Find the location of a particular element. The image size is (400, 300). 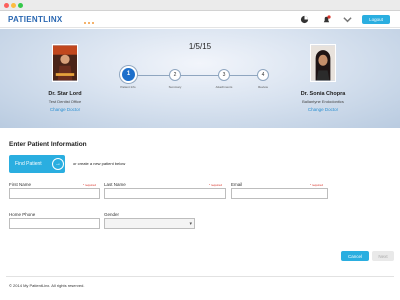

step-4-label: Review is located at coordinates (263, 87).